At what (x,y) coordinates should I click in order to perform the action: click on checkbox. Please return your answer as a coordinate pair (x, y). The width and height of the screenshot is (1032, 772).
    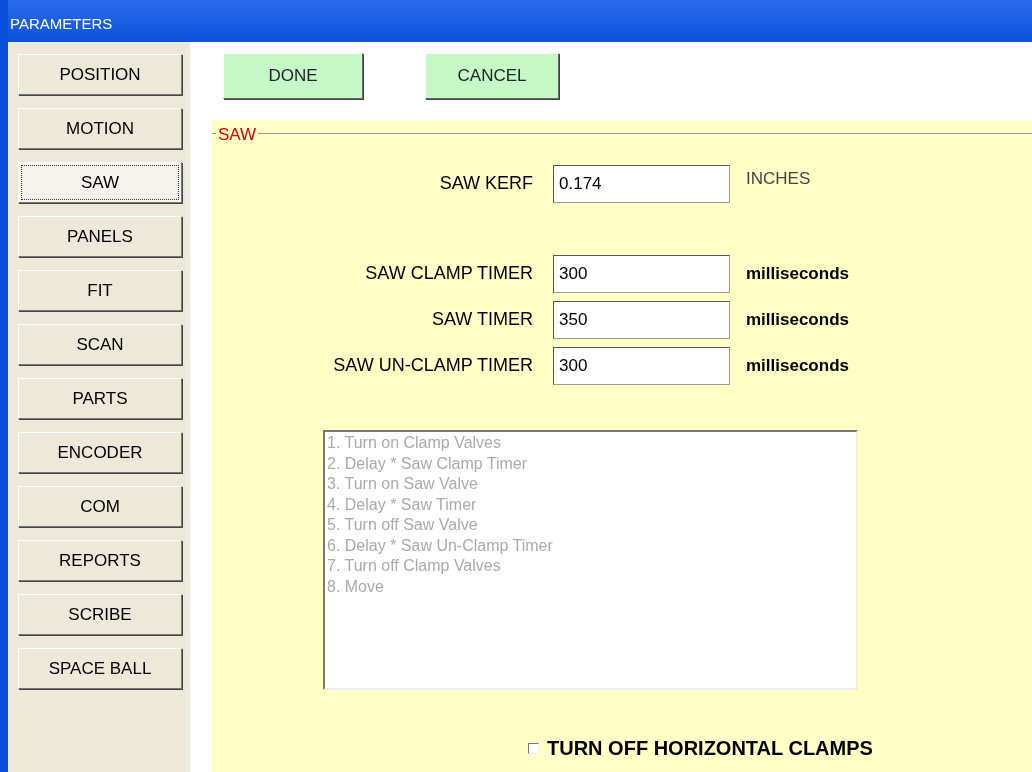
    Looking at the image, I should click on (533, 748).